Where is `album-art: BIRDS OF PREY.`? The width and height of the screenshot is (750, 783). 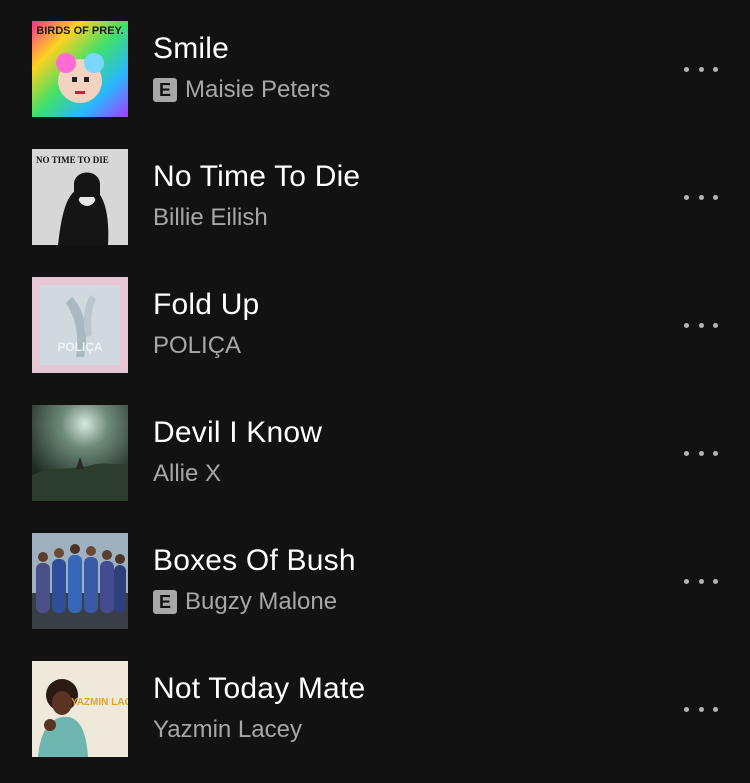 album-art: BIRDS OF PREY. is located at coordinates (80, 69).